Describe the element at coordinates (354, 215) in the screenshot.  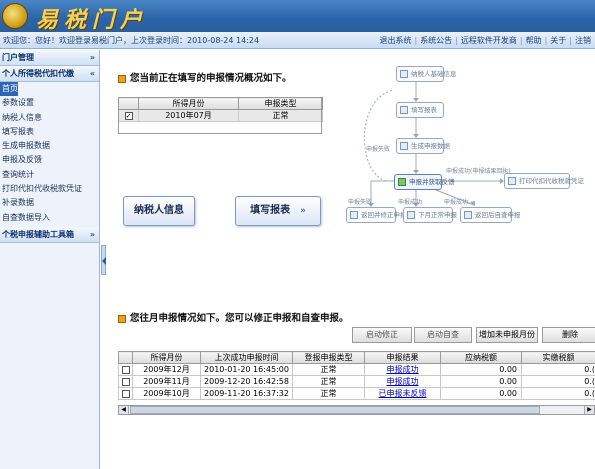
I see `edit-icon` at that location.